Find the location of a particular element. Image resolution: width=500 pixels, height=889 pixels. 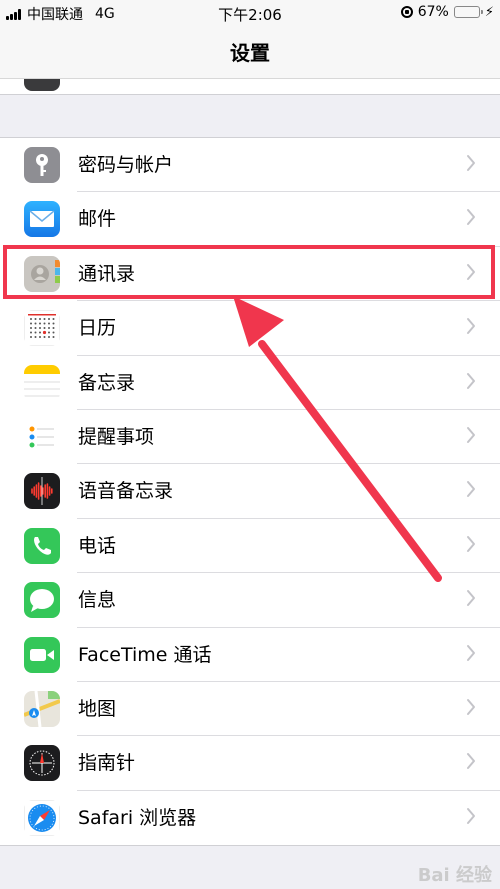

settings-row-label: Safari 浏览器 is located at coordinates (137, 817).